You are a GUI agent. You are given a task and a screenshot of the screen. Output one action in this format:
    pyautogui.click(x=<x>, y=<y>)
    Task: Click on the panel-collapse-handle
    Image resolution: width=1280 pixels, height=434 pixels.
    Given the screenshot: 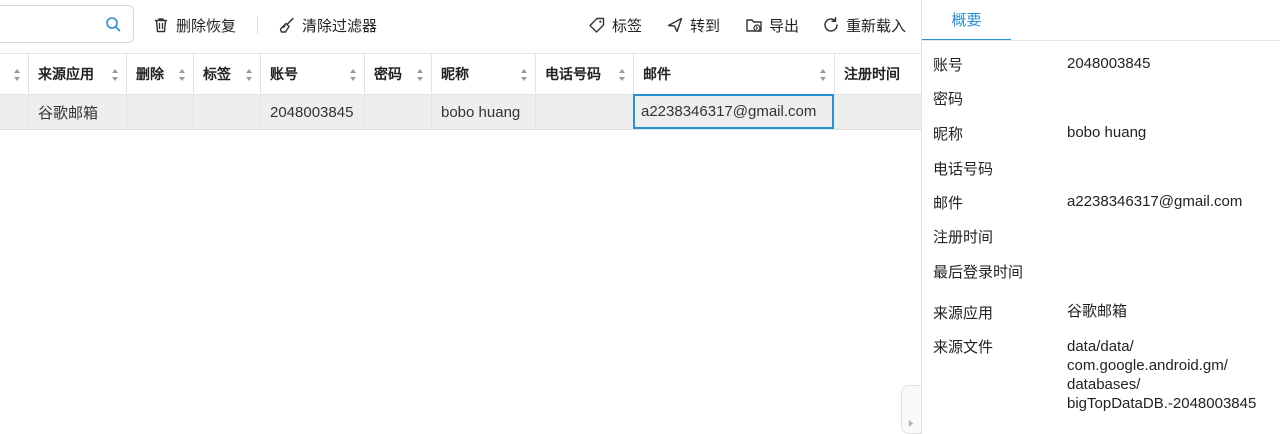 What is the action you would take?
    pyautogui.click(x=911, y=409)
    